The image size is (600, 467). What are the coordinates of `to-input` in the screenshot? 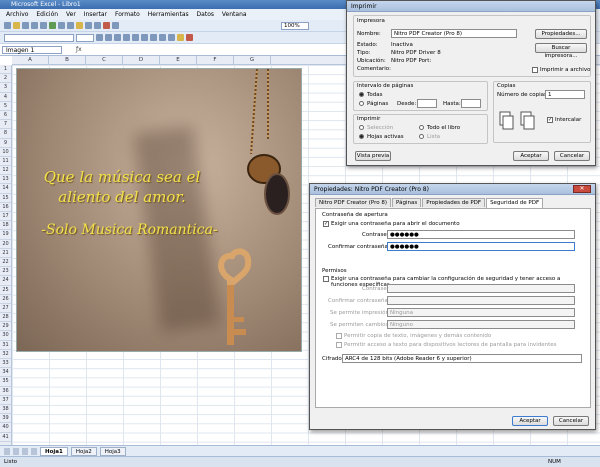 It's located at (471, 103).